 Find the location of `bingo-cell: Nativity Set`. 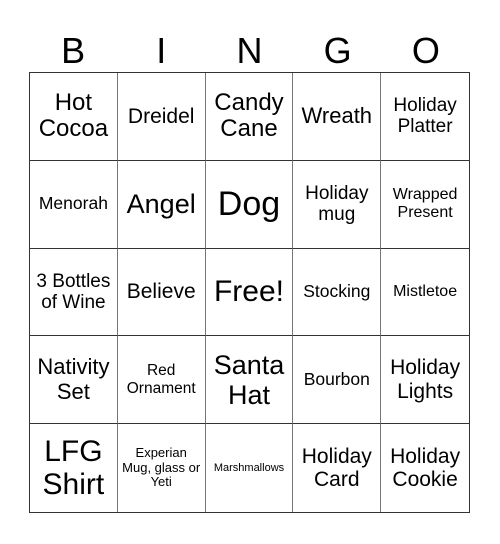

bingo-cell: Nativity Set is located at coordinates (74, 380).